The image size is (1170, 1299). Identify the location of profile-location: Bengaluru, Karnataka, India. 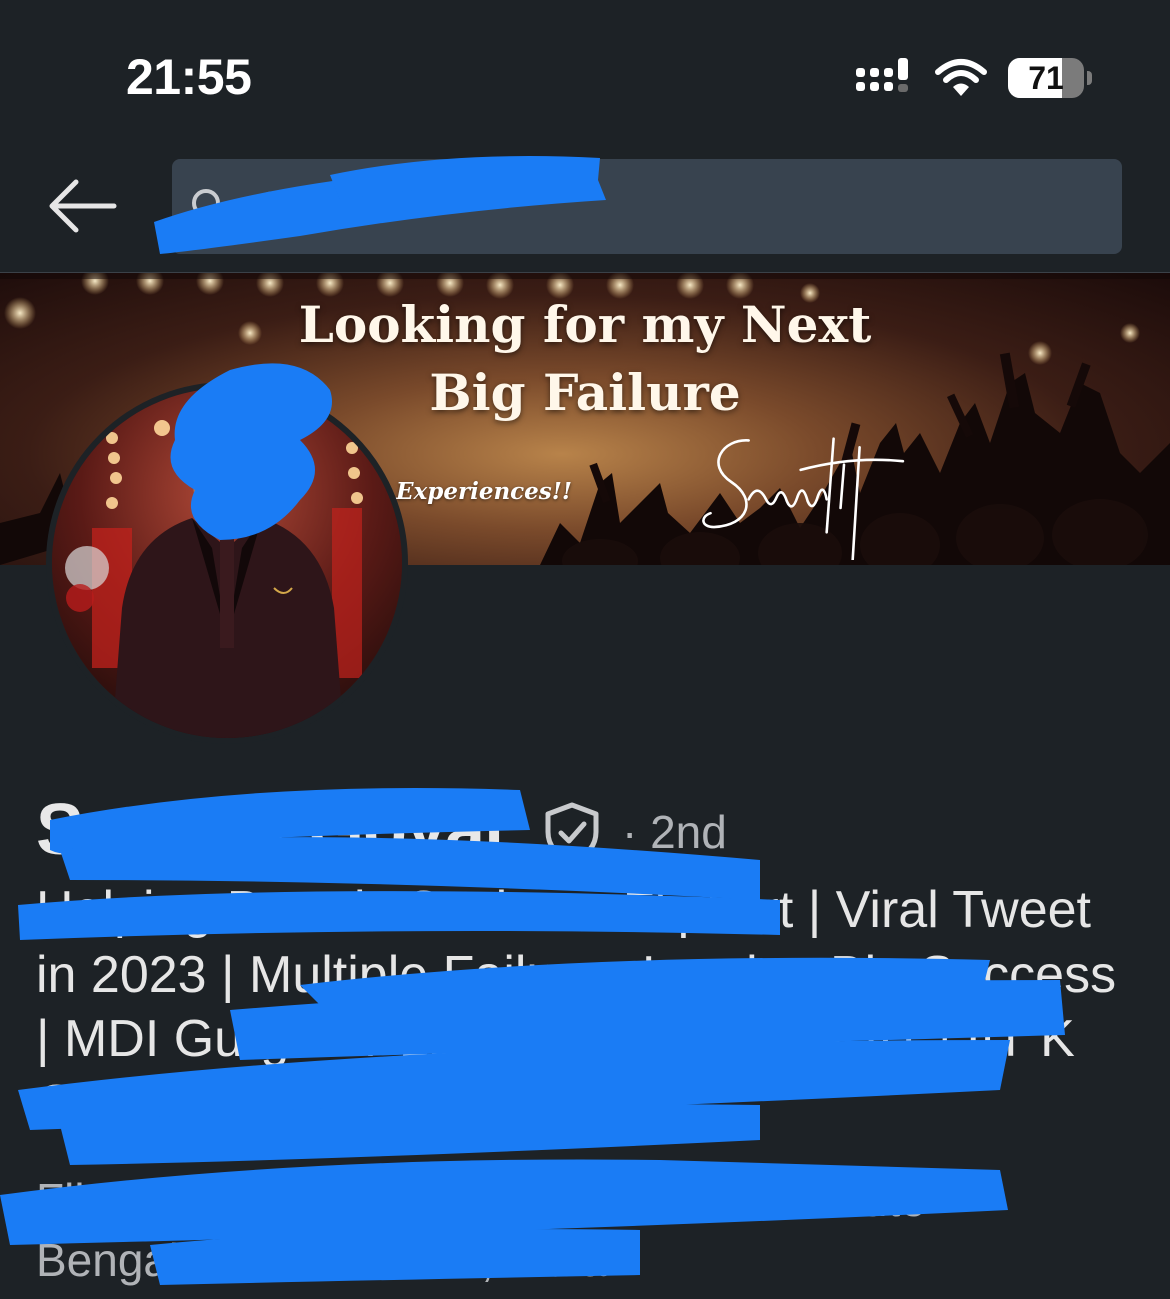
(321, 1260).